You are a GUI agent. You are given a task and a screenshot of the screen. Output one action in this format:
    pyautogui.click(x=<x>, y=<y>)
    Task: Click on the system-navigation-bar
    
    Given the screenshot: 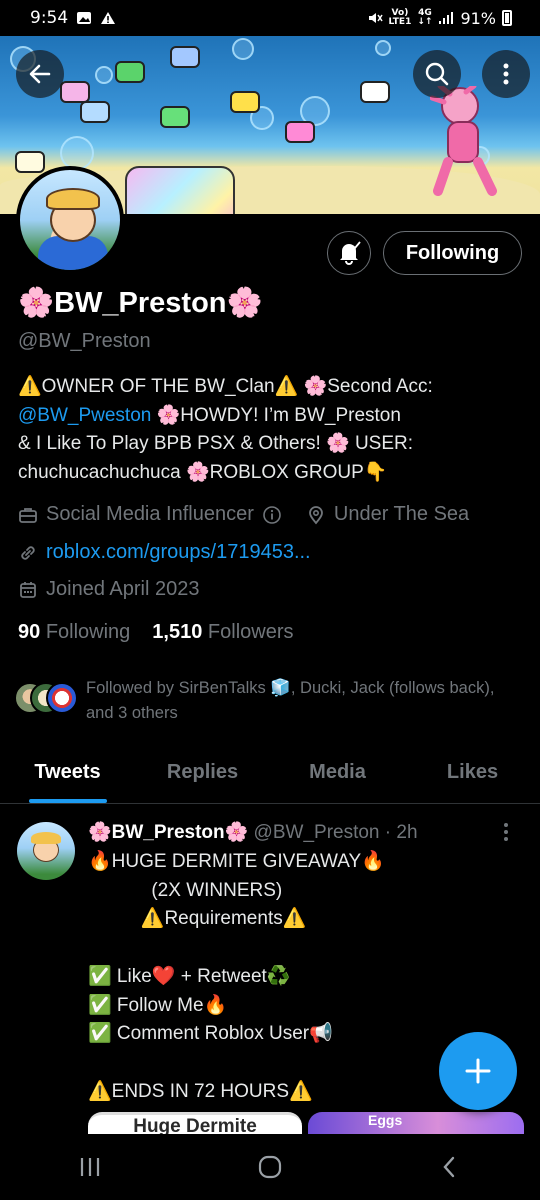 What is the action you would take?
    pyautogui.click(x=270, y=1167)
    